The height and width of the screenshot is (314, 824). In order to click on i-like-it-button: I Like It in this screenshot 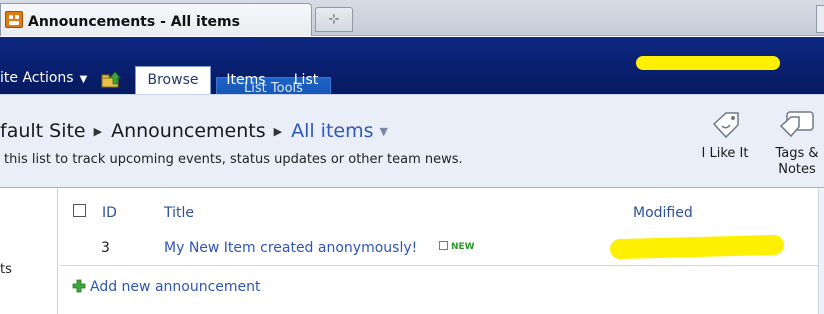, I will do `click(725, 136)`.